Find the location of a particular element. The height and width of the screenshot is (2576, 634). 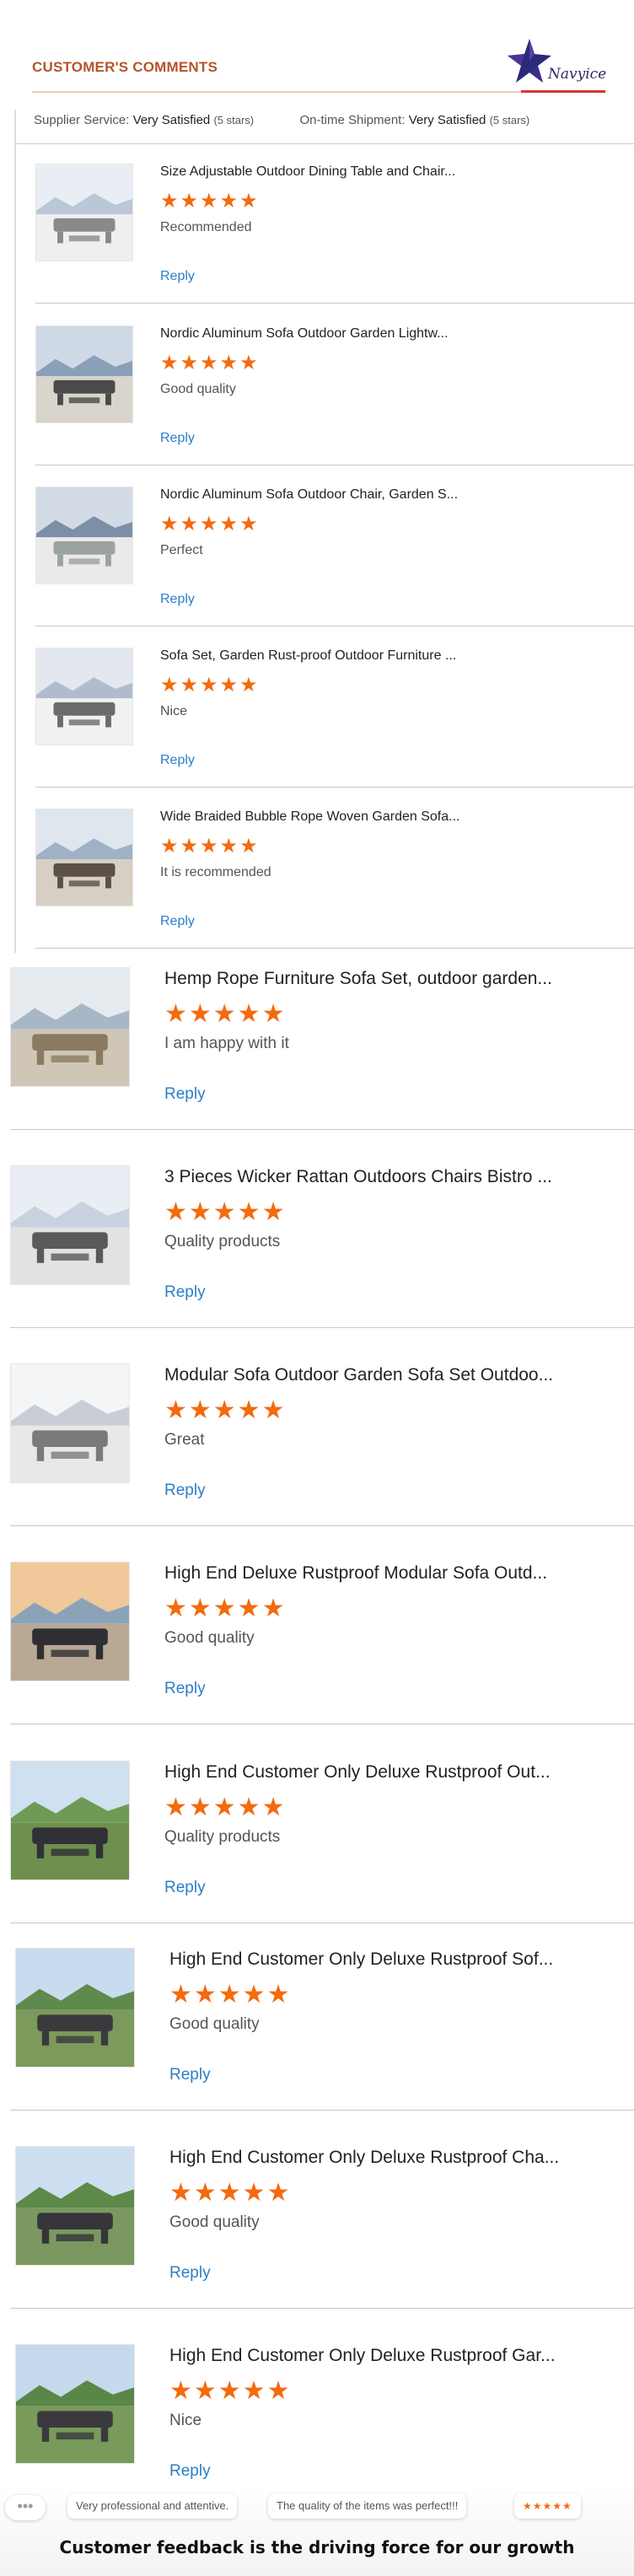

logo-star-icon is located at coordinates (529, 61).